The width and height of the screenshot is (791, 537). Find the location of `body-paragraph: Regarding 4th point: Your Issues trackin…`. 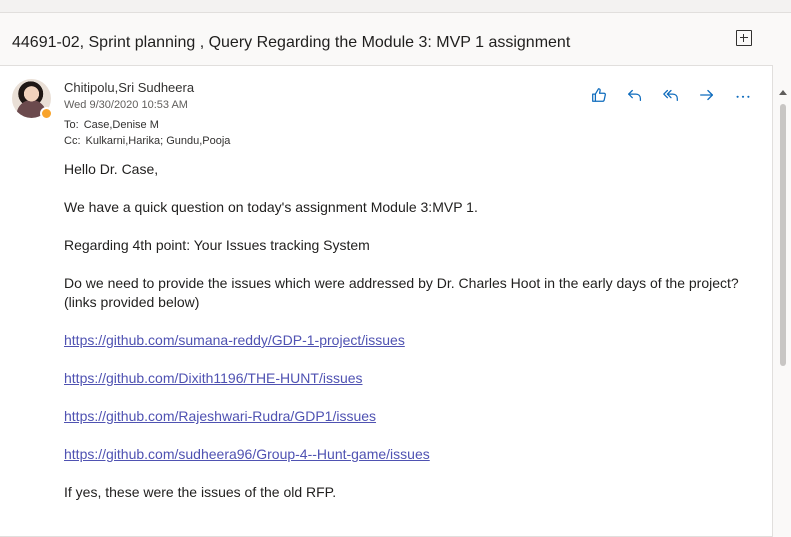

body-paragraph: Regarding 4th point: Your Issues trackin… is located at coordinates (217, 245).